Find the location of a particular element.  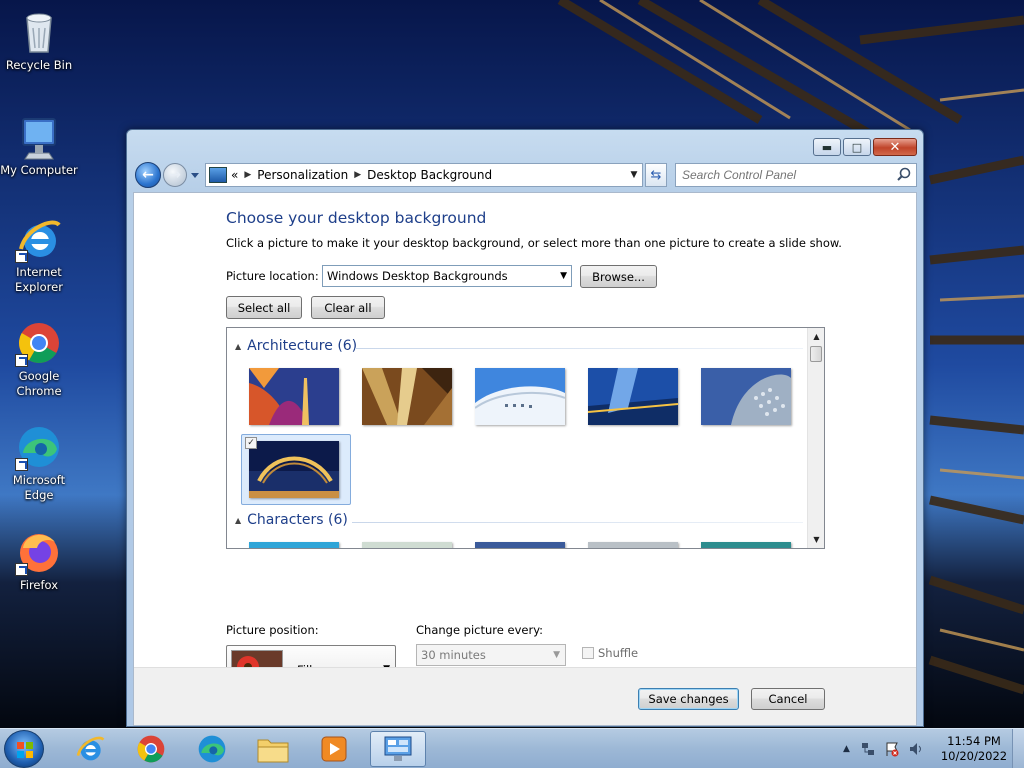

desktop-icon-label: Edge is located at coordinates (39, 495).